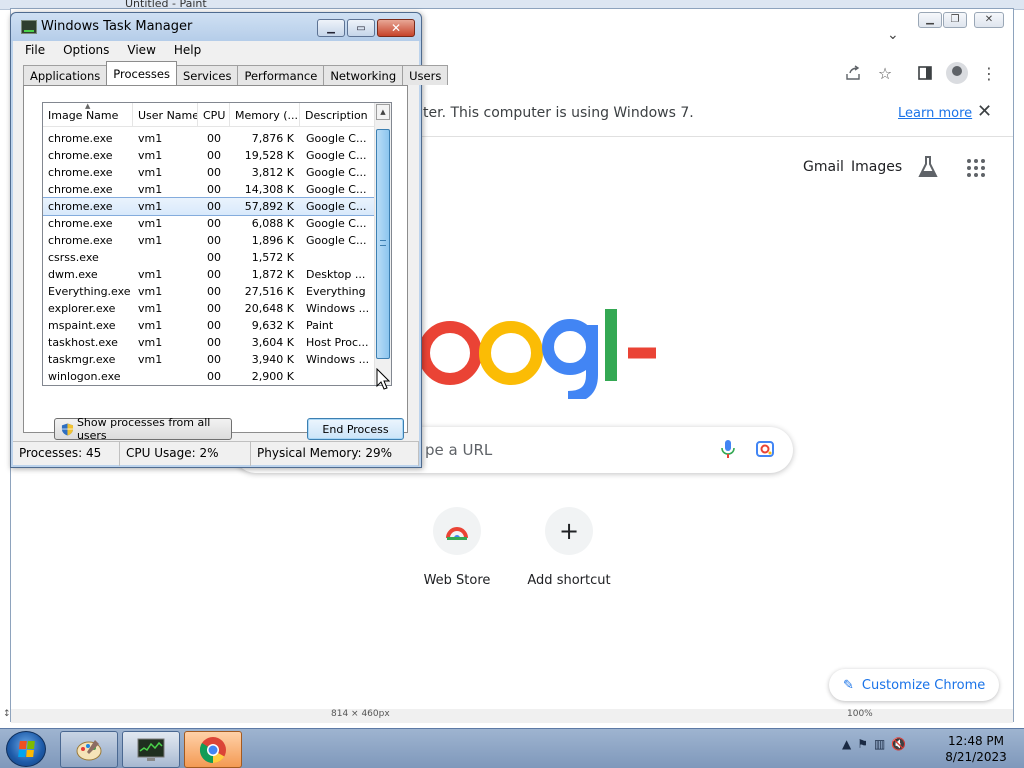  Describe the element at coordinates (209, 325) in the screenshot. I see `table-row: mspaint.exe vm1 00 9,632 K Paint` at that location.